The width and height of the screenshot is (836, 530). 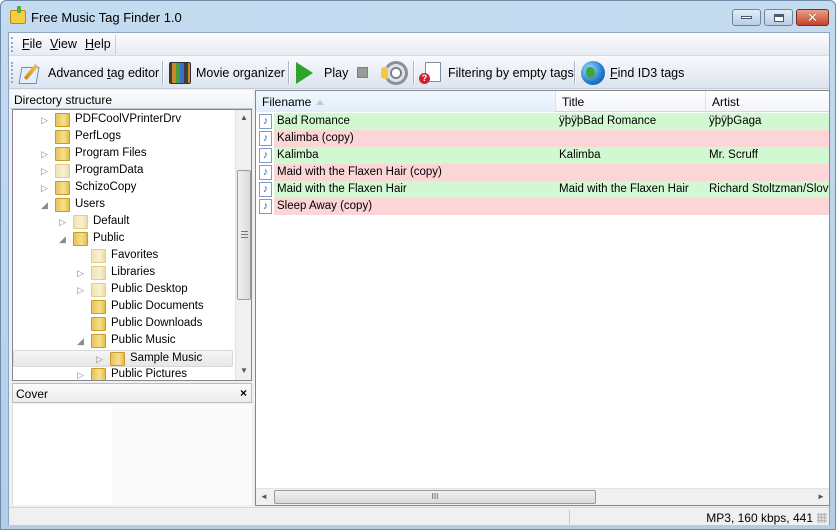 What do you see at coordinates (542, 121) in the screenshot?
I see `file-row: ♪ Bad Romance ÿþÿþBad Romance ÿþÿþGaga` at bounding box center [542, 121].